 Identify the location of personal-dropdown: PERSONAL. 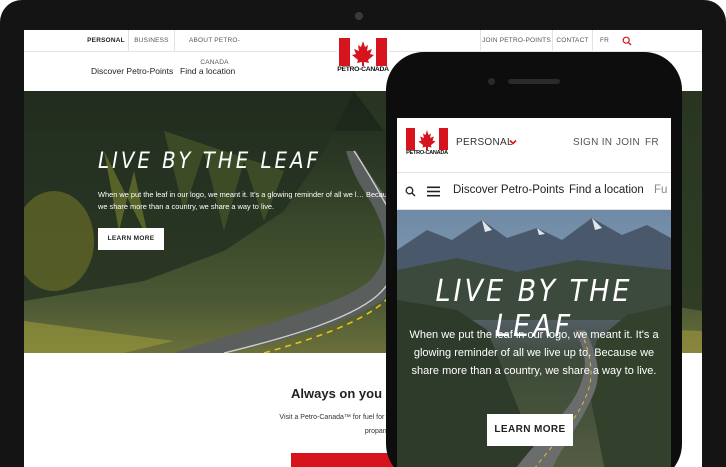
(484, 142).